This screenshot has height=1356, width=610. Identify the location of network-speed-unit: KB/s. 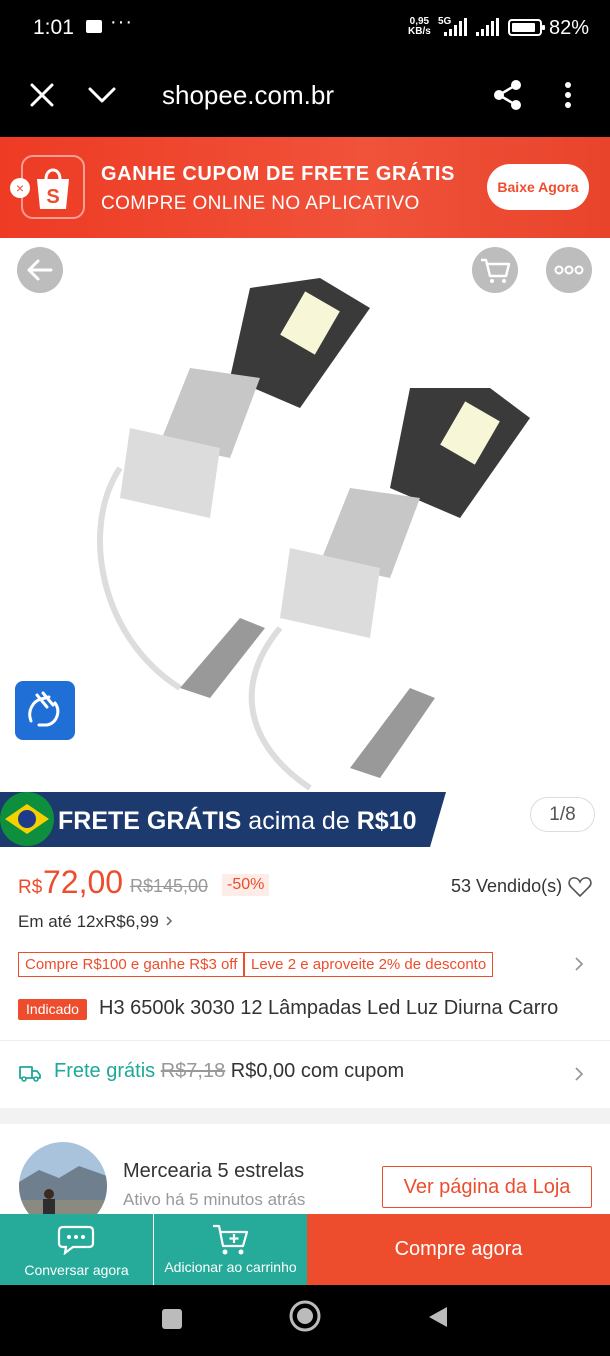
(419, 31).